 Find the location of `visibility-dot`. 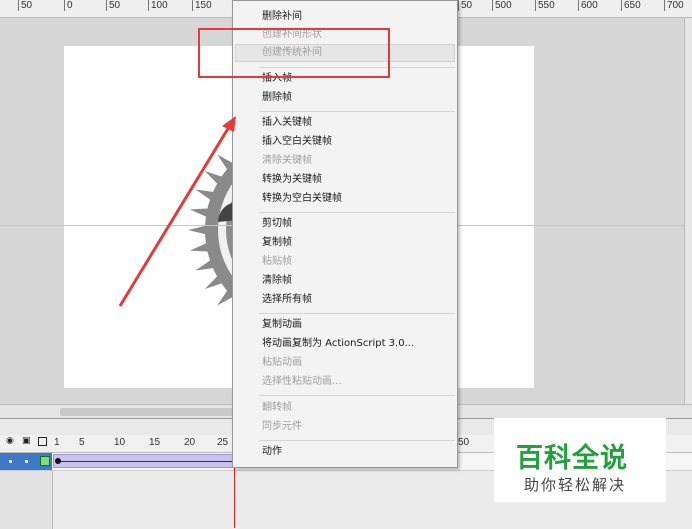

visibility-dot is located at coordinates (10, 461).